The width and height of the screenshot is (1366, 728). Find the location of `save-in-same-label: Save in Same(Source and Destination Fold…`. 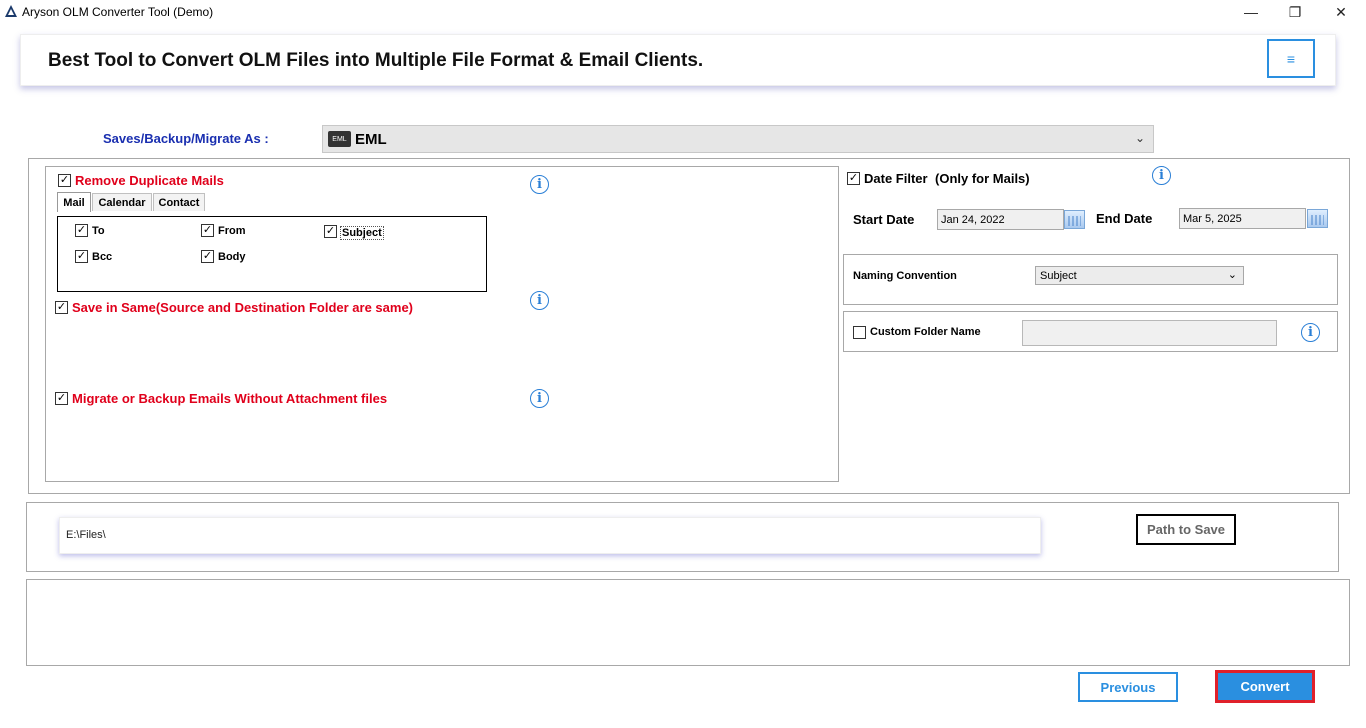

save-in-same-label: Save in Same(Source and Destination Fold… is located at coordinates (243, 307).